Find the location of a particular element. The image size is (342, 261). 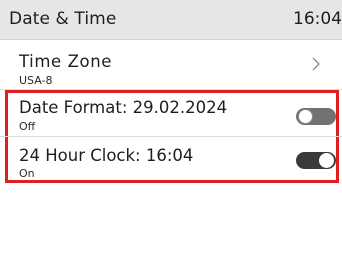

24-hour-clock-status: On is located at coordinates (27, 173).